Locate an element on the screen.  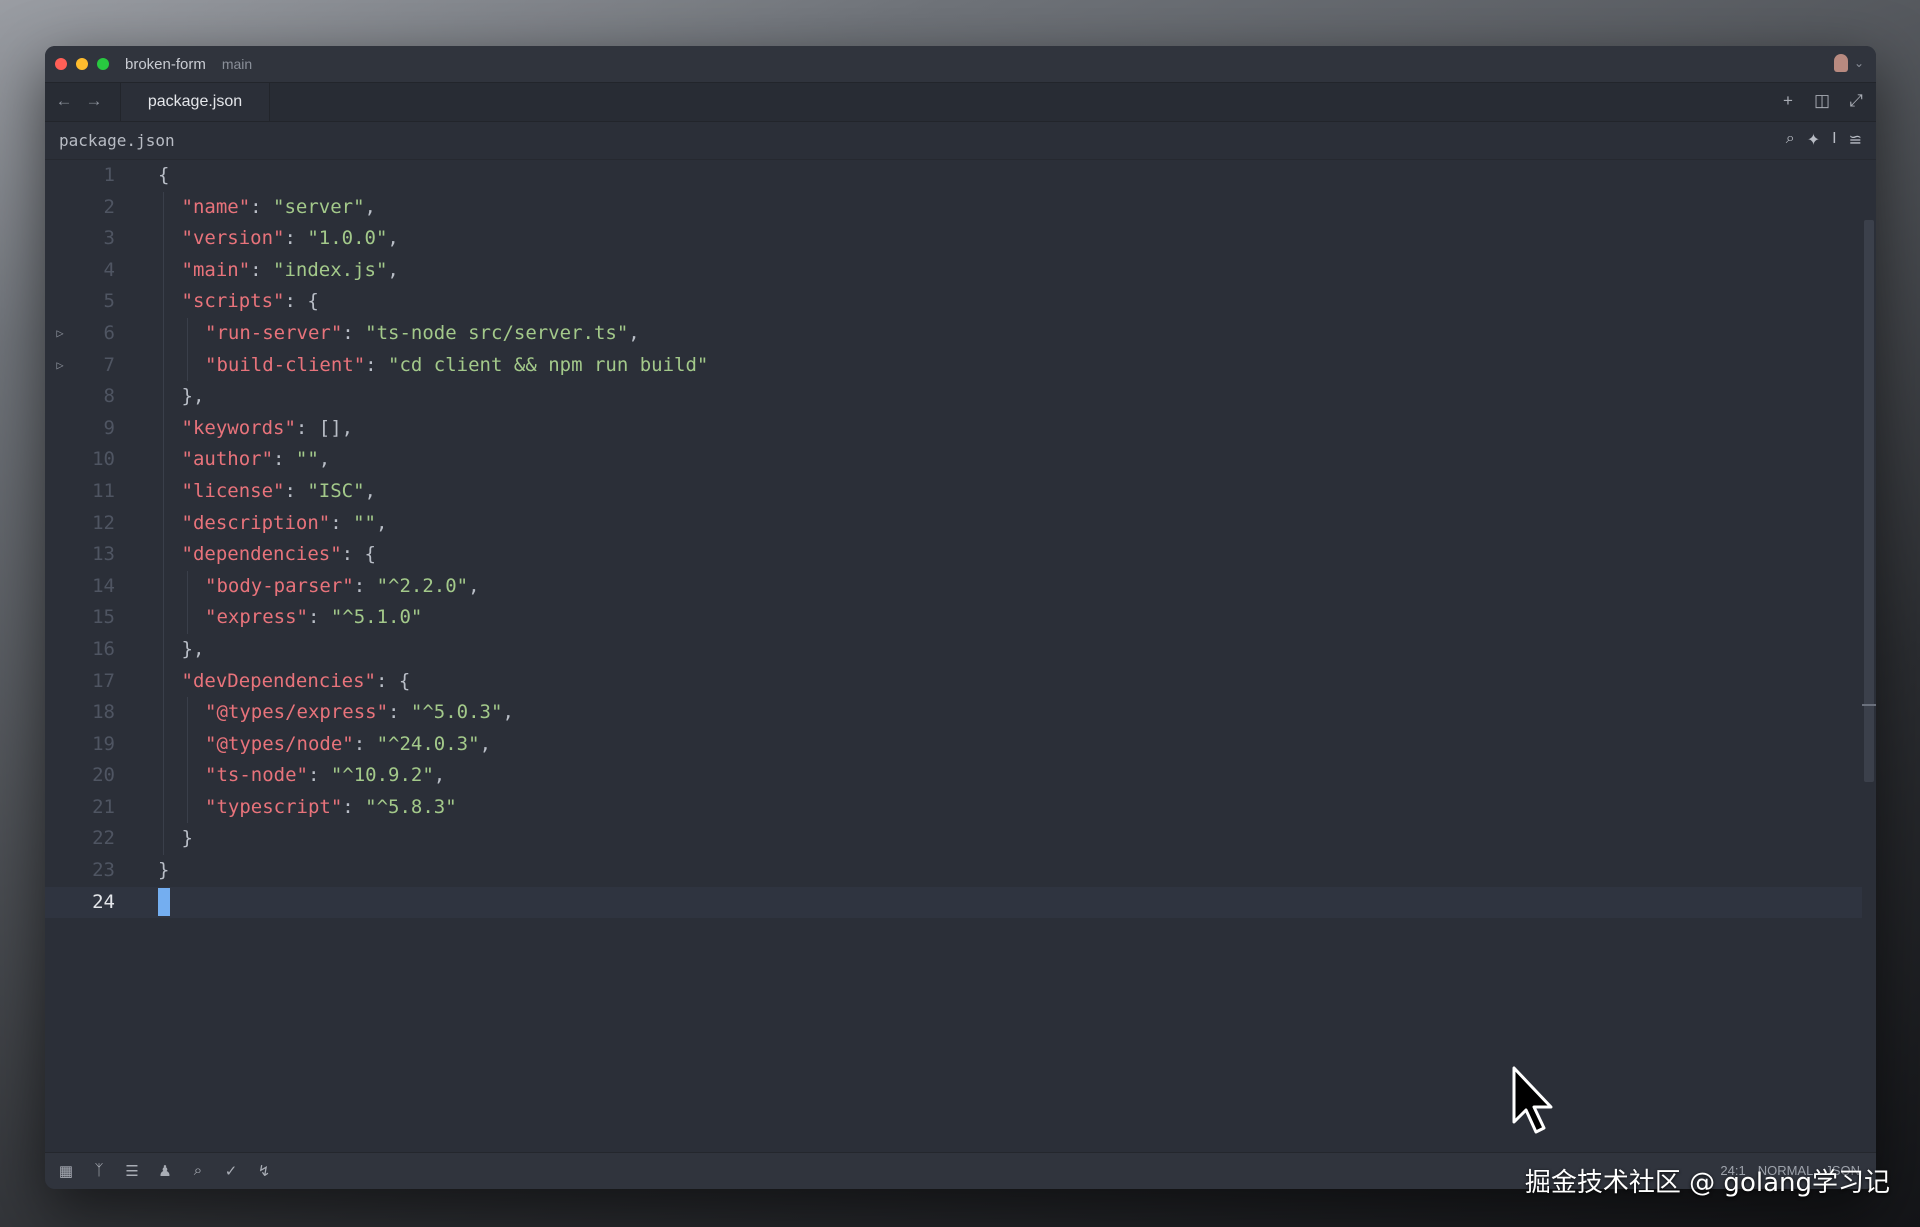
code-line: 24 is located at coordinates (953, 902).